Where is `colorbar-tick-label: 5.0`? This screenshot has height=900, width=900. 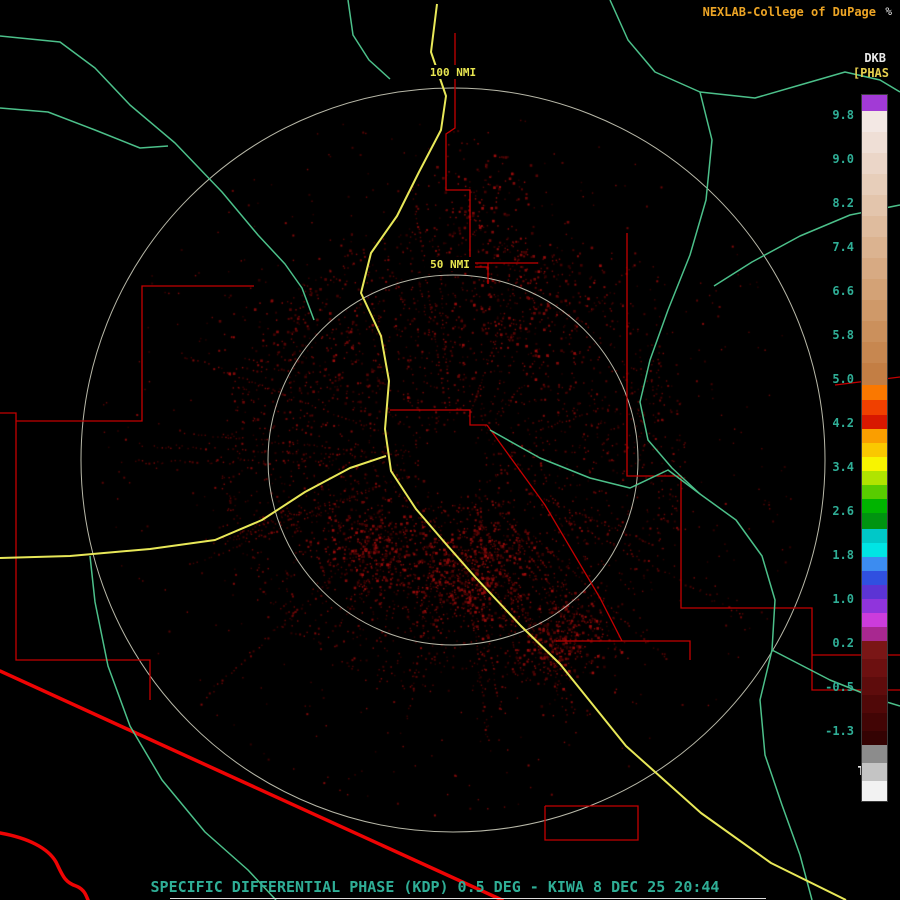 colorbar-tick-label: 5.0 is located at coordinates (843, 379).